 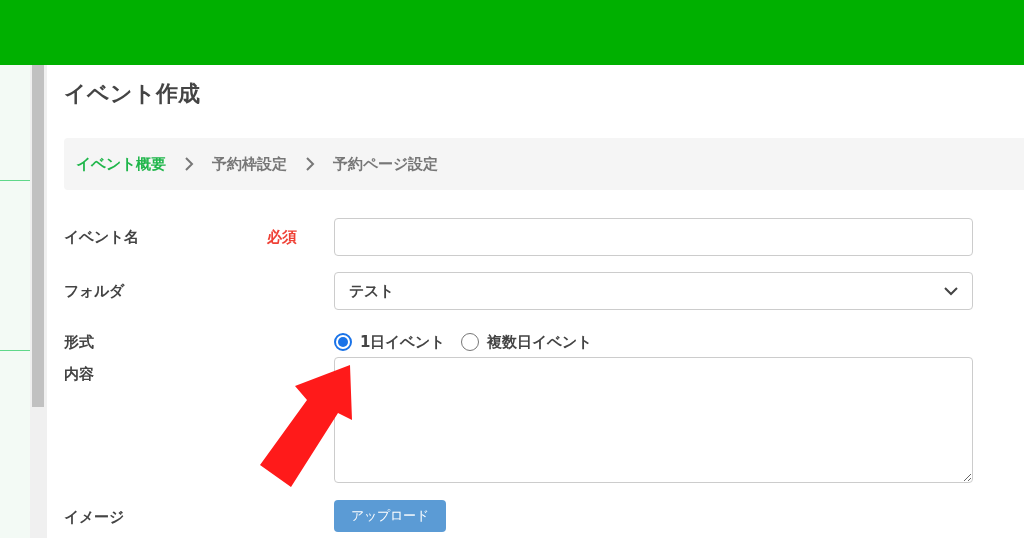 What do you see at coordinates (94, 517) in the screenshot?
I see `field-label: イメージ` at bounding box center [94, 517].